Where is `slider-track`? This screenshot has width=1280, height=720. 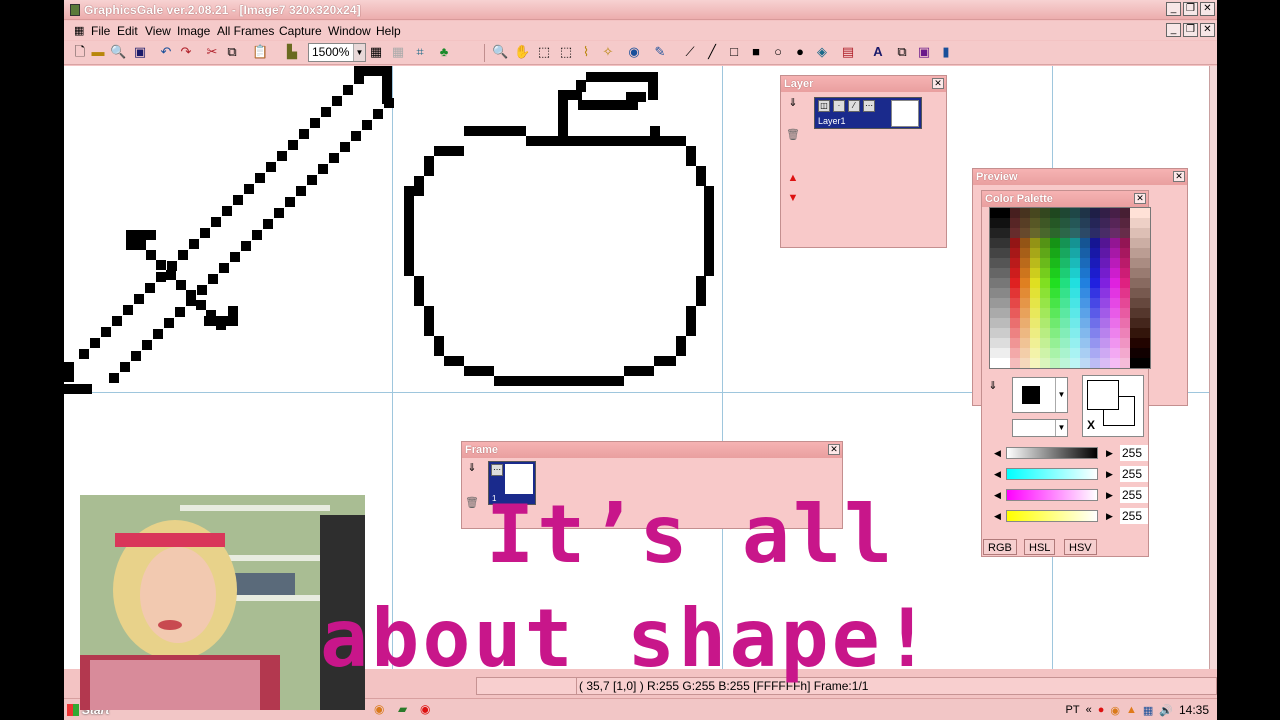
slider-track is located at coordinates (1052, 474).